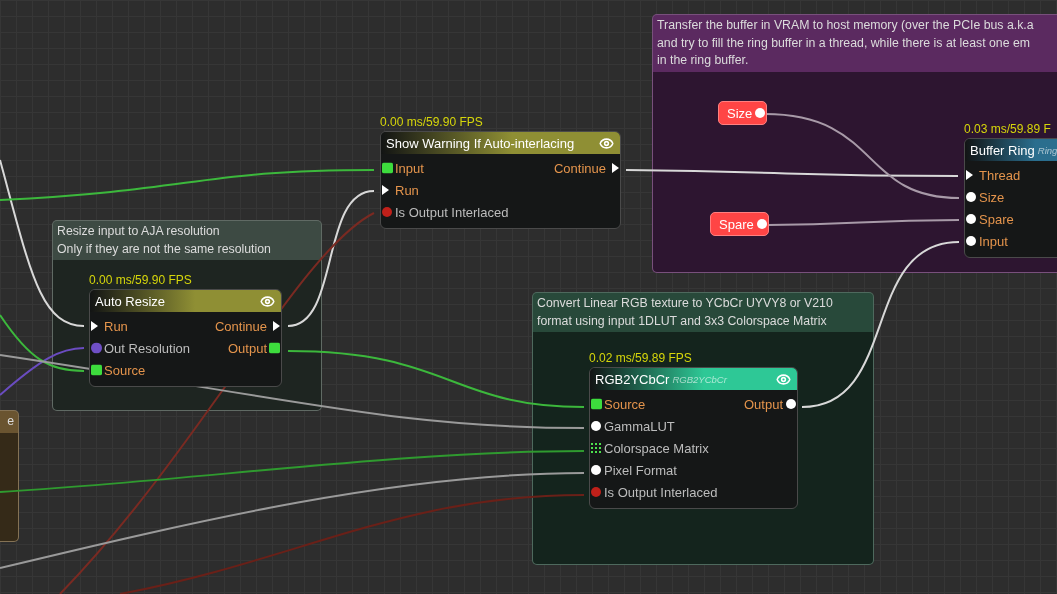 The height and width of the screenshot is (594, 1057). What do you see at coordinates (500, 180) in the screenshot?
I see `graph-node: Show Warning If Auto-interlacing Input Continue Run Is Output Interlaced` at bounding box center [500, 180].